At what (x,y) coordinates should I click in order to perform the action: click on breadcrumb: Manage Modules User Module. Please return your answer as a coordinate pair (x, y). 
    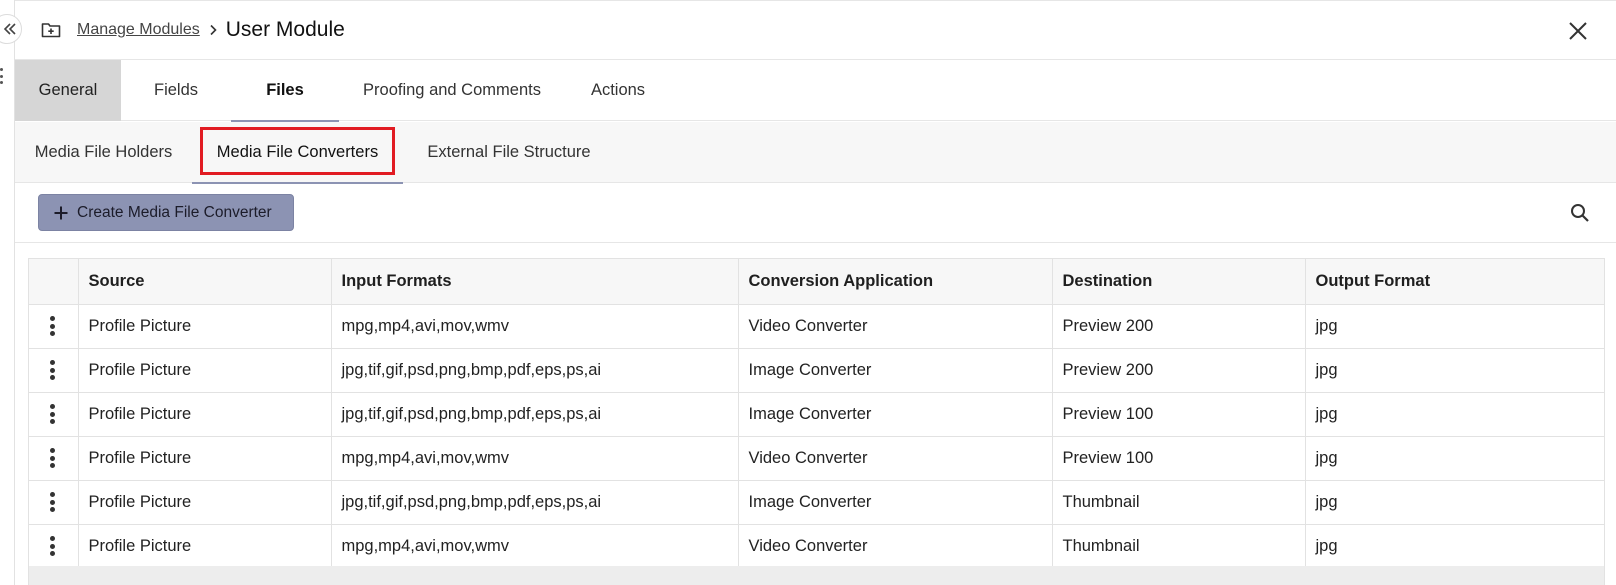
    Looking at the image, I should click on (211, 30).